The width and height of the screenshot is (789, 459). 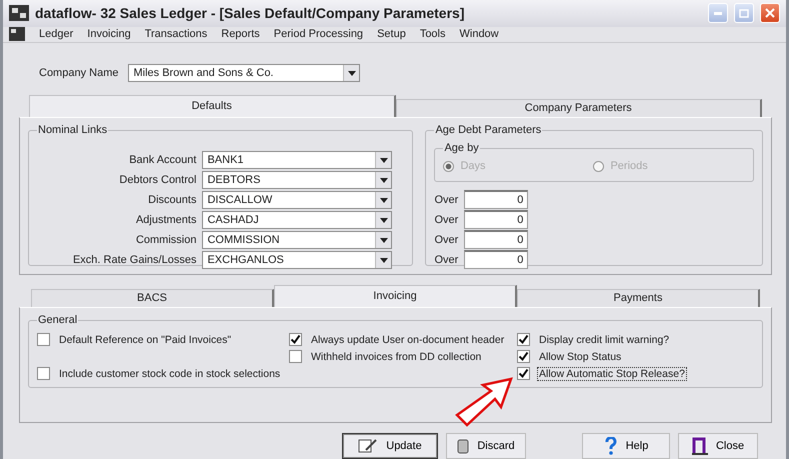 I want to click on field-label: Company Name, so click(x=78, y=73).